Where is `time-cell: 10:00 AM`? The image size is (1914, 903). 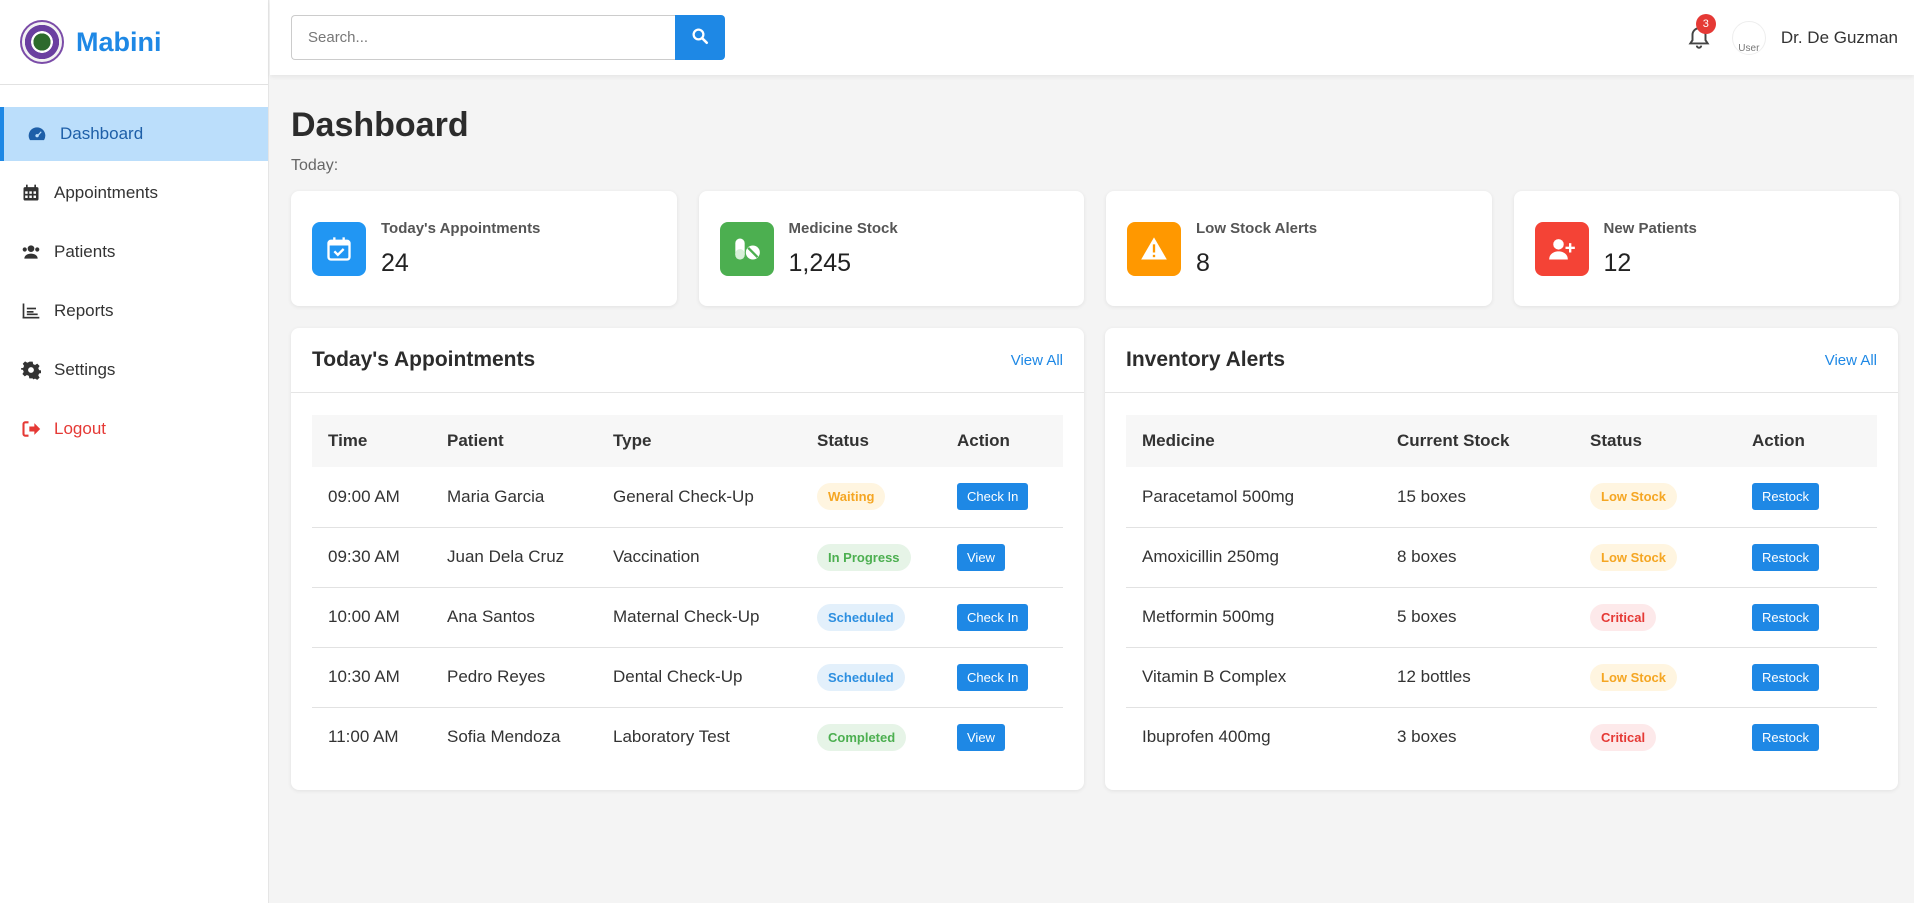
time-cell: 10:00 AM is located at coordinates (364, 616).